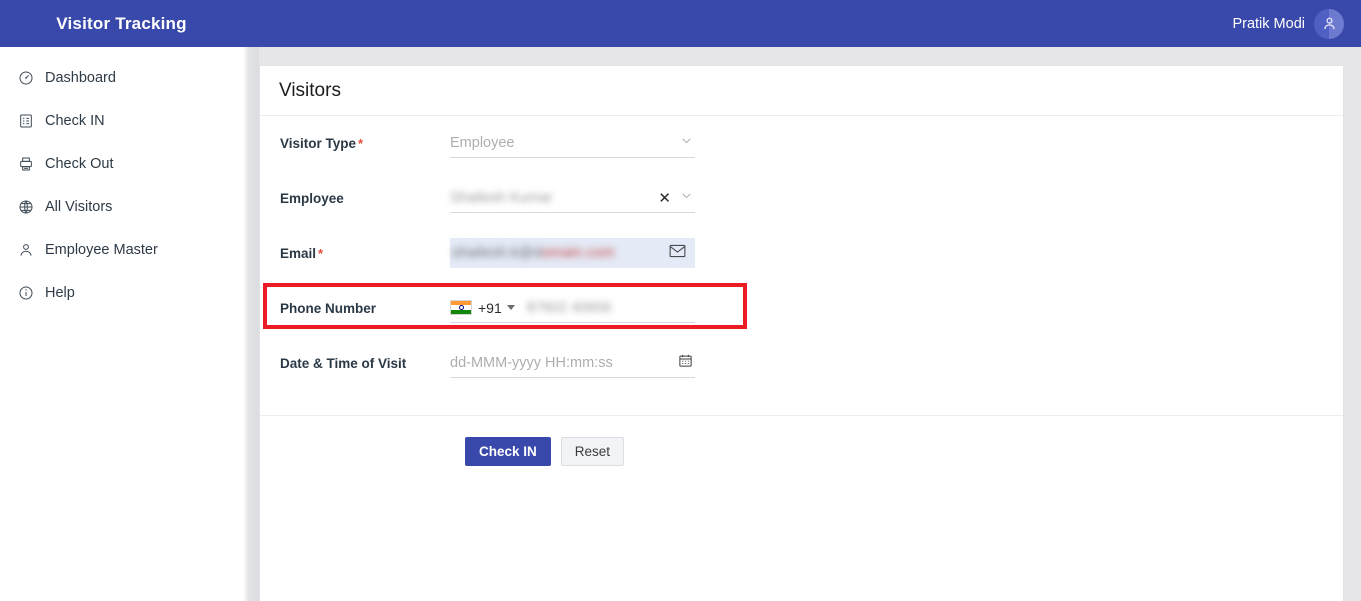 This screenshot has height=601, width=1361. I want to click on calendar-icon, so click(685, 363).